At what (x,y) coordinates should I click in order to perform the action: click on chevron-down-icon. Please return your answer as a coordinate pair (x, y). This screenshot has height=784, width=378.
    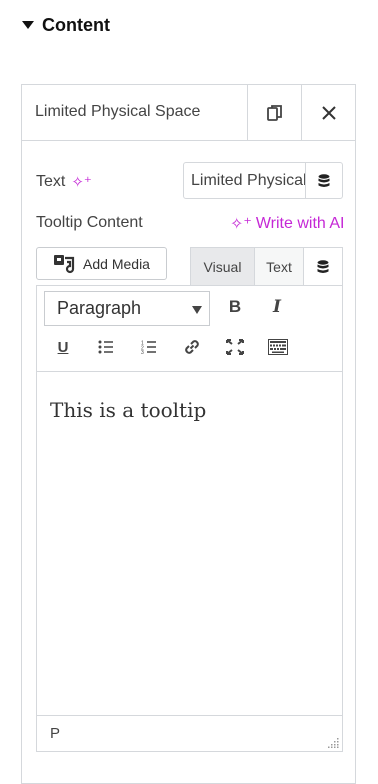
    Looking at the image, I should click on (197, 310).